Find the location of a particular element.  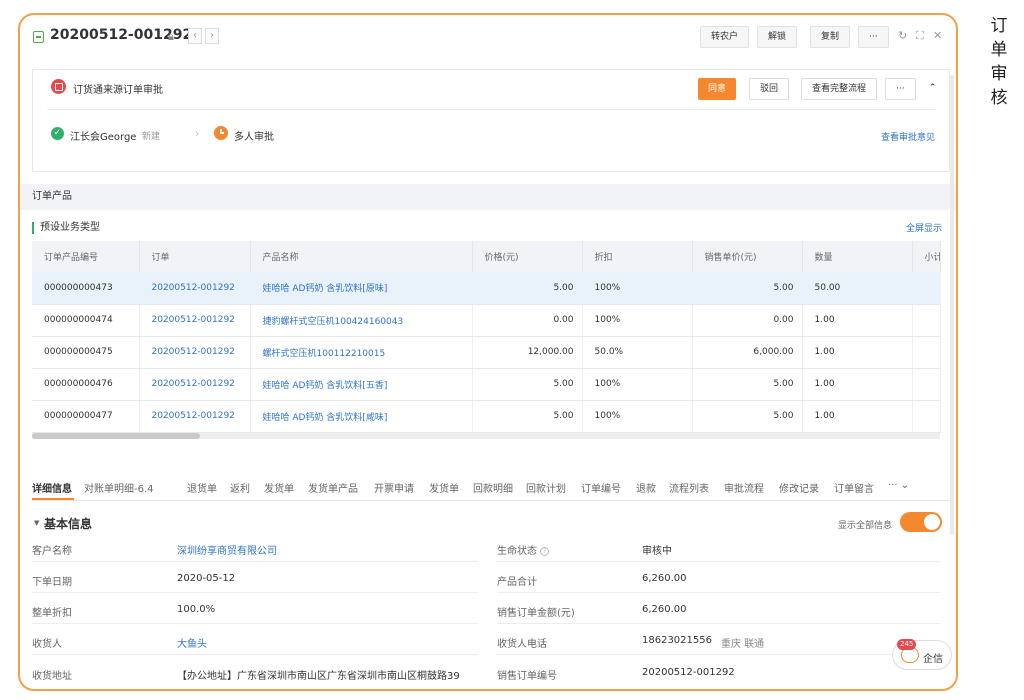

cell-qty: 1.00 is located at coordinates (857, 320).